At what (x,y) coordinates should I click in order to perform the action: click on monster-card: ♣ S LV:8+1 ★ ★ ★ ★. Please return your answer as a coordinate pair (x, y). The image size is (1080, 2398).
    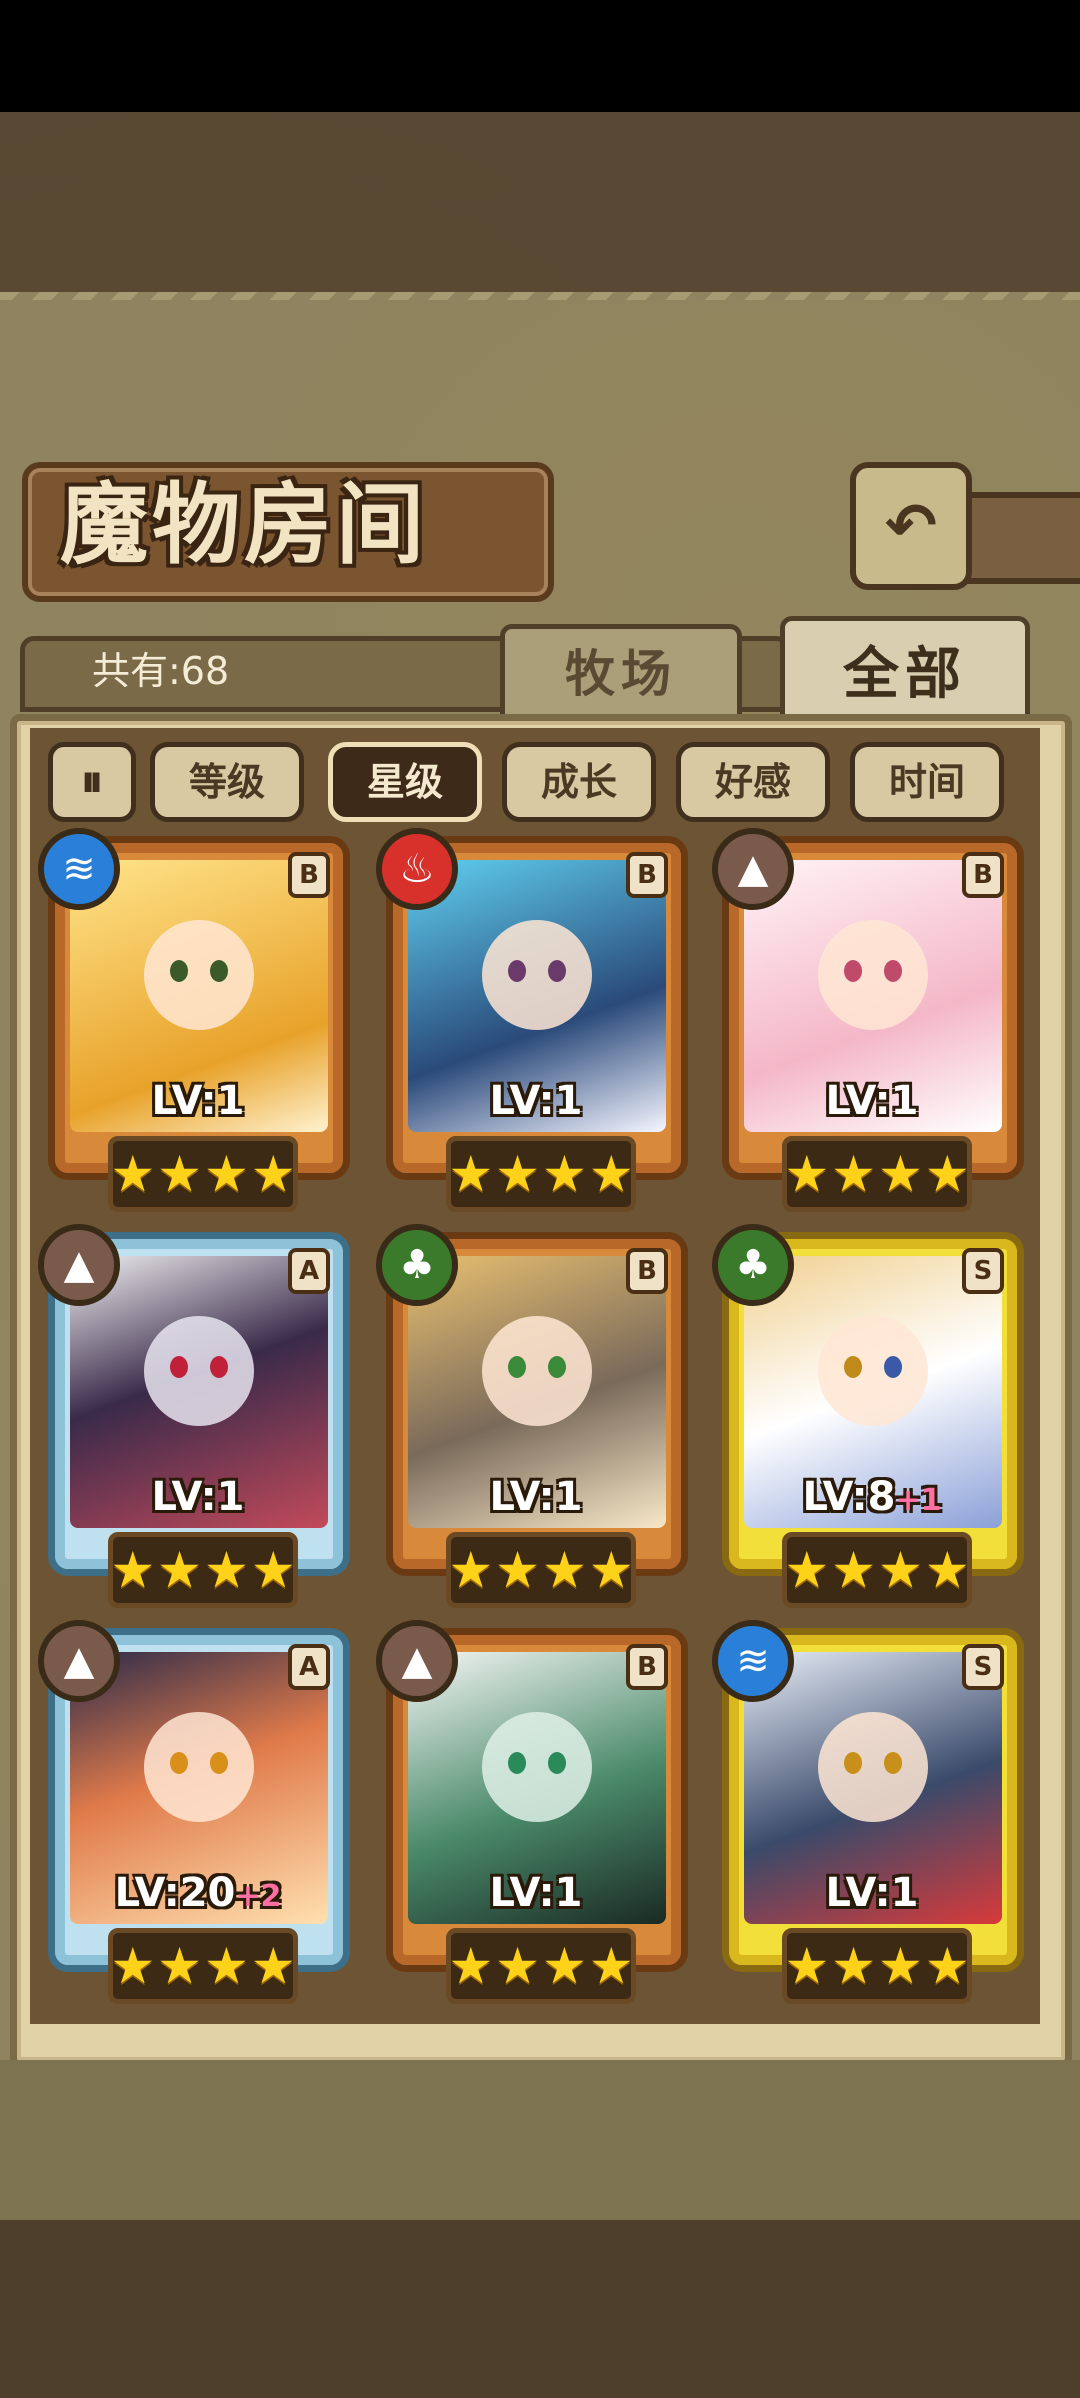
    Looking at the image, I should click on (868, 1416).